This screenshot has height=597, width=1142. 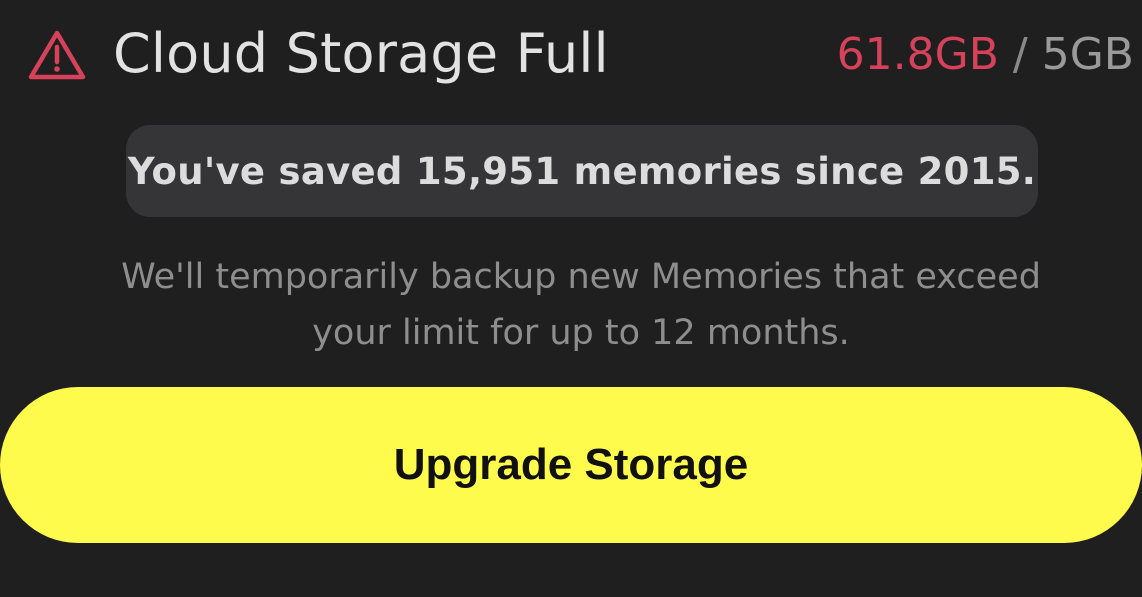 What do you see at coordinates (361, 53) in the screenshot?
I see `storage-full-title: Cloud Storage Full` at bounding box center [361, 53].